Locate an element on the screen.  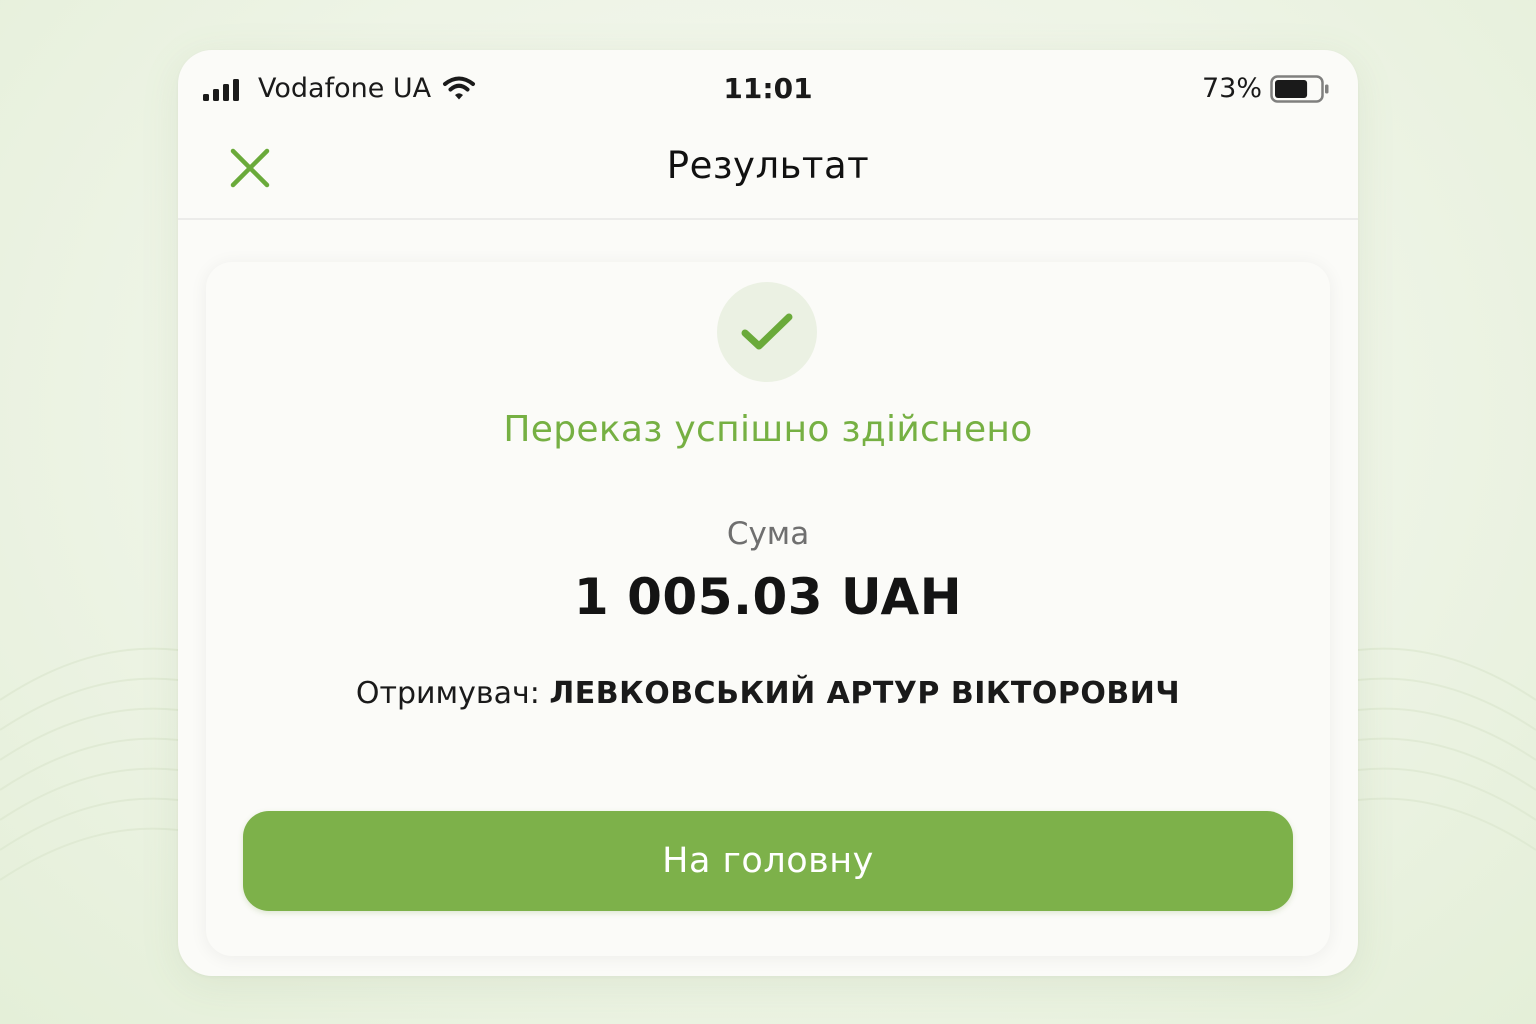
battery-icon is located at coordinates (1299, 89).